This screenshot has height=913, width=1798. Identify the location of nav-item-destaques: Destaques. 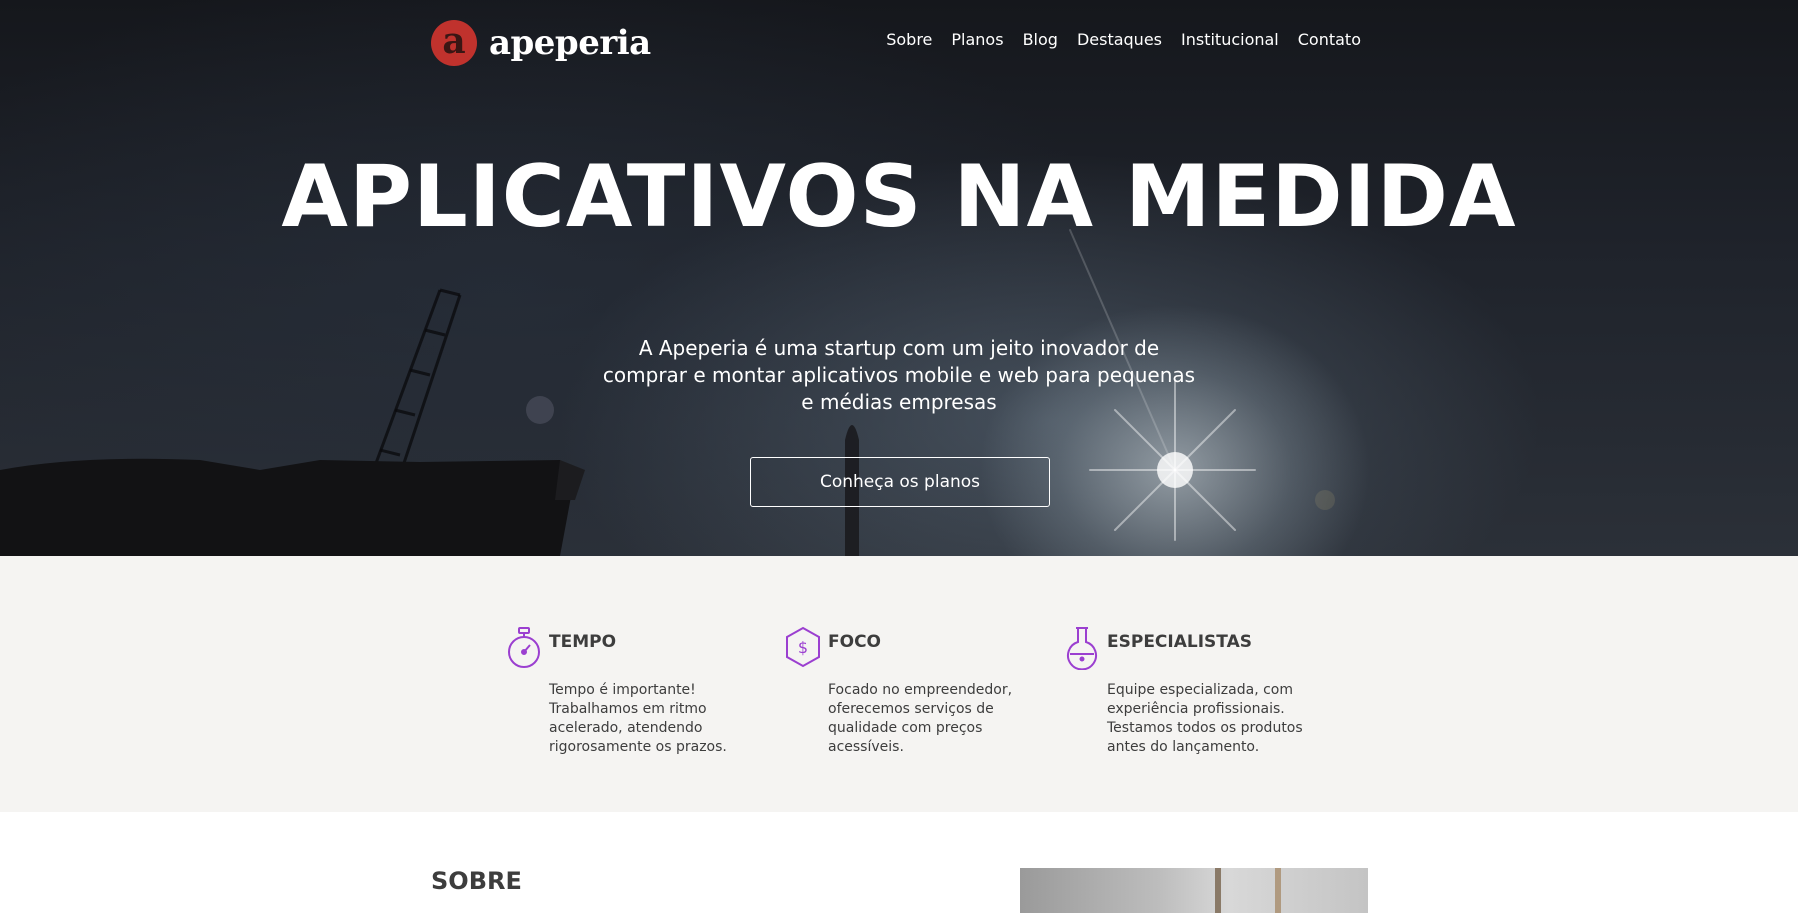
(1119, 39).